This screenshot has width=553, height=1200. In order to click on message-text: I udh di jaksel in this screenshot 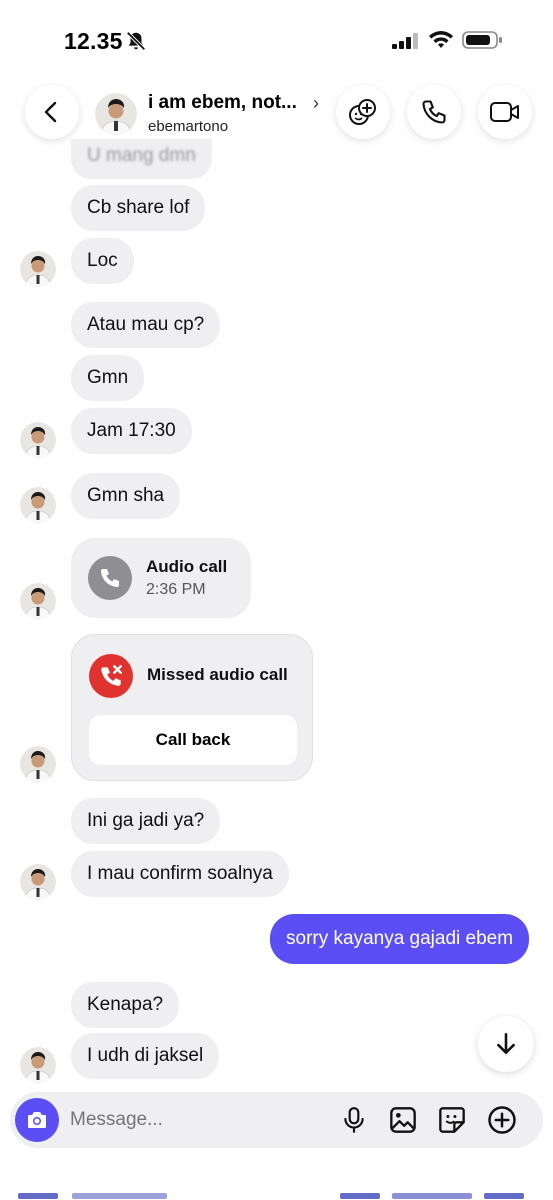, I will do `click(145, 1055)`.